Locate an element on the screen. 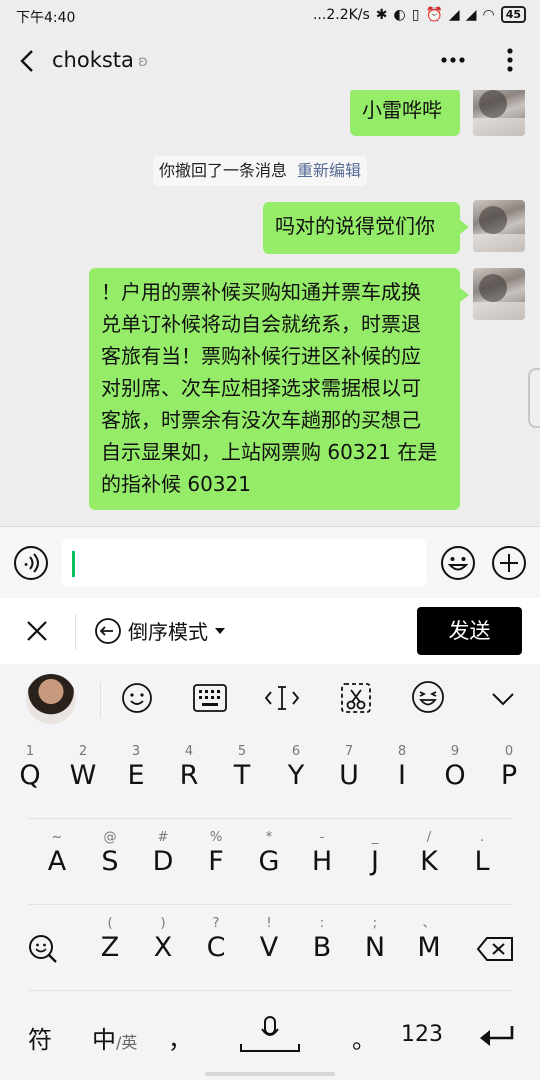 Image resolution: width=540 pixels, height=1080 pixels. sticker-icon is located at coordinates (428, 697).